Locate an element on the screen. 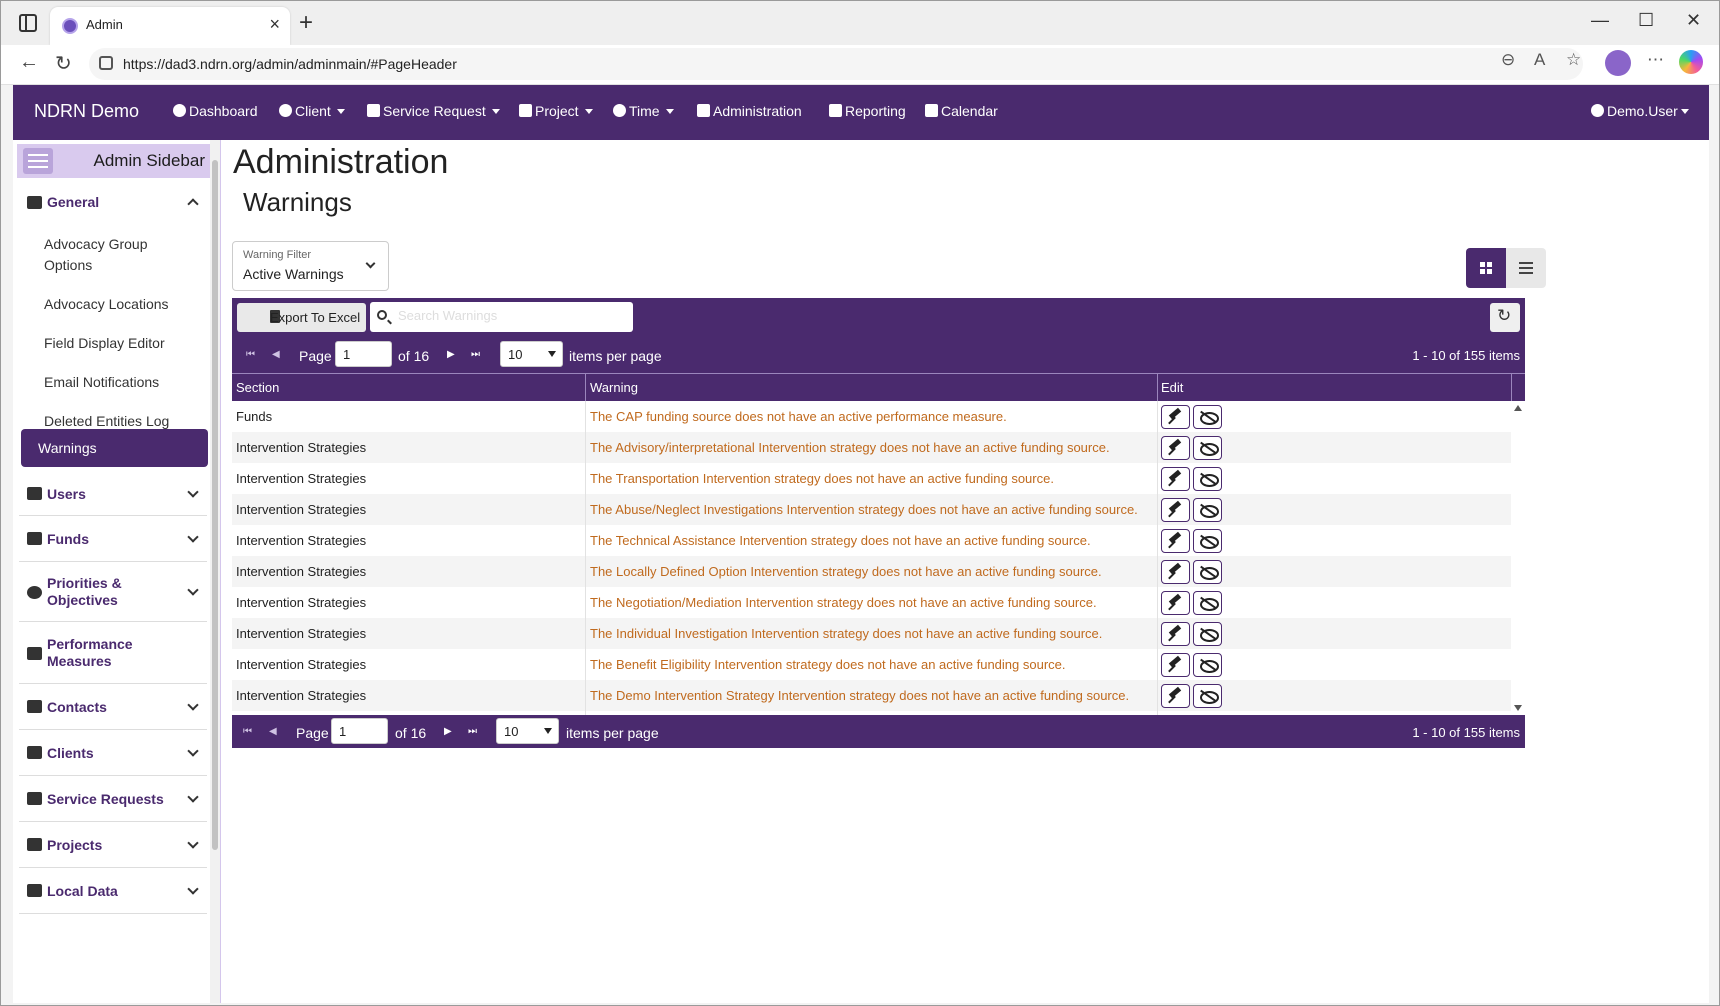 This screenshot has width=1720, height=1006. column-header-warning: Warning is located at coordinates (614, 387).